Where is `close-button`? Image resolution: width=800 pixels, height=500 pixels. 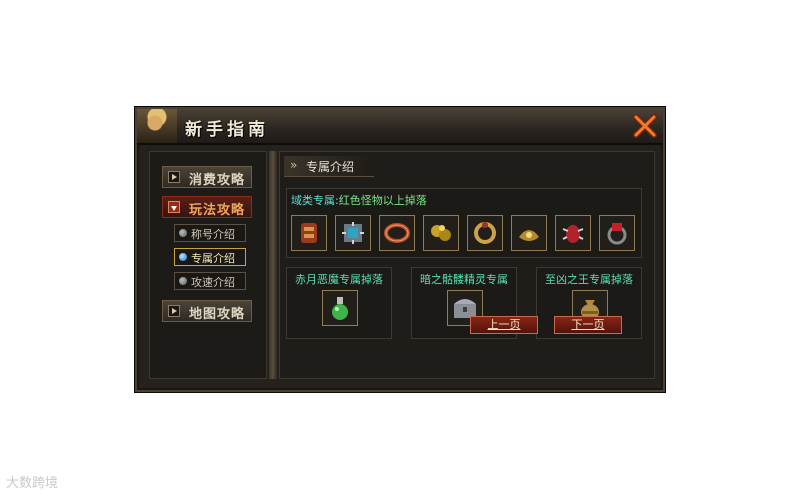
close-button is located at coordinates (645, 126).